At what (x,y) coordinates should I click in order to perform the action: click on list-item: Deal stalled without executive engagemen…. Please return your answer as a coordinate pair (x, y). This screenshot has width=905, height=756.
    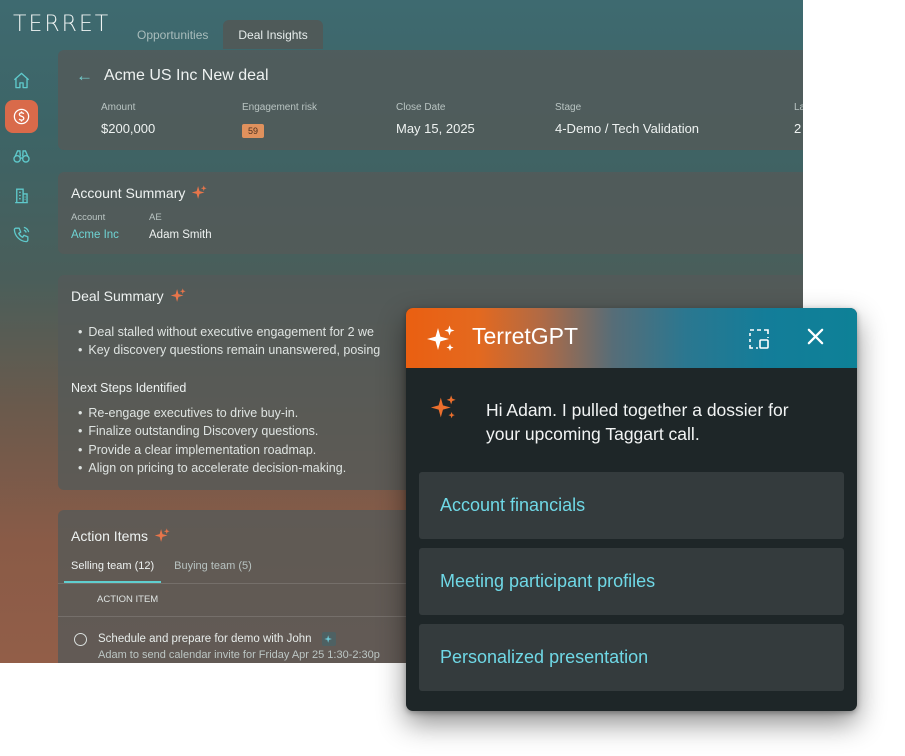
    Looking at the image, I should click on (229, 332).